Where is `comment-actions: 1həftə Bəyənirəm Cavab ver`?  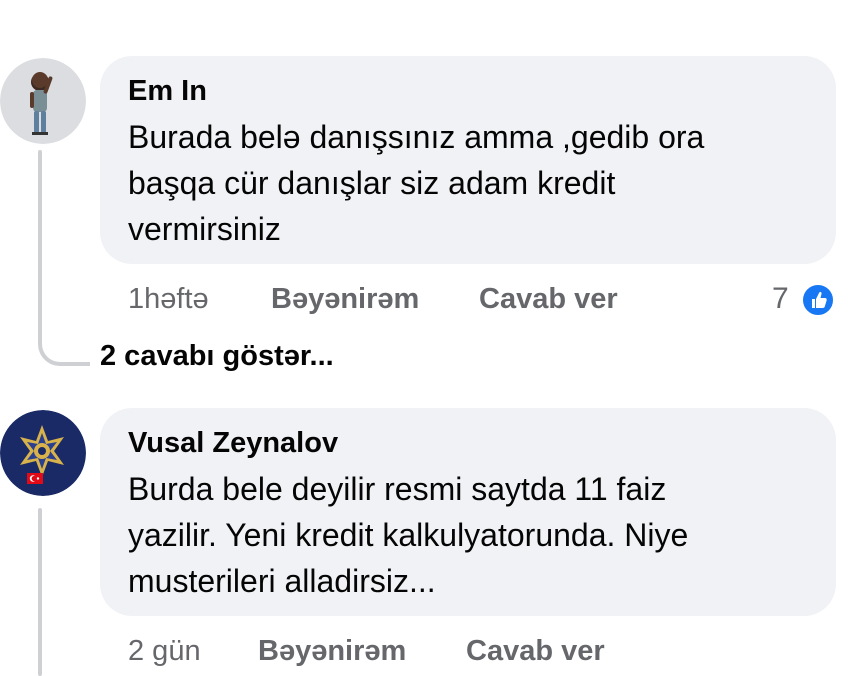 comment-actions: 1həftə Bəyənirəm Cavab ver is located at coordinates (428, 301).